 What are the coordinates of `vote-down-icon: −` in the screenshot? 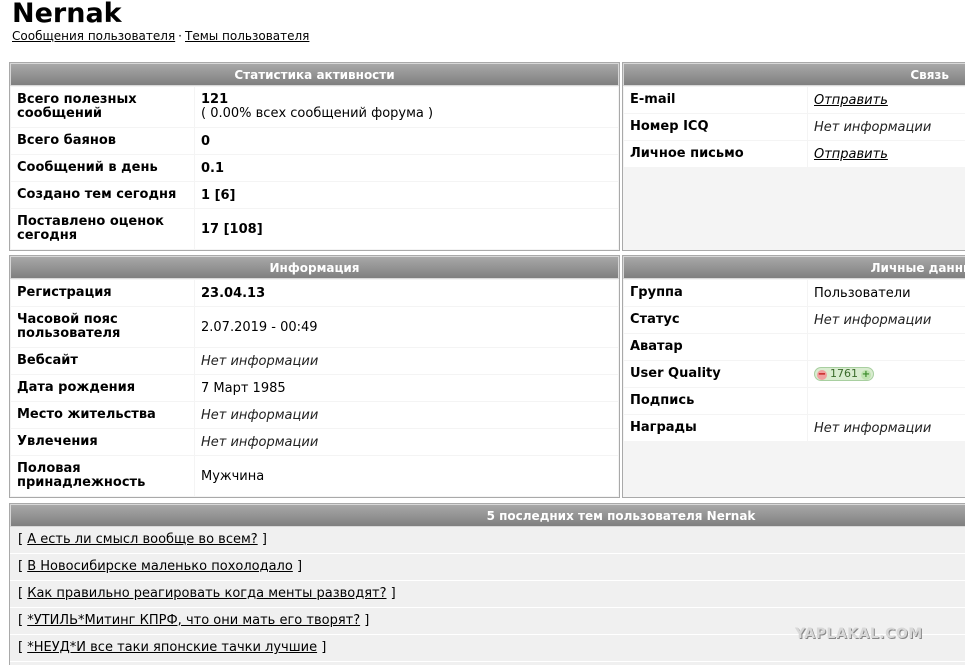 It's located at (822, 375).